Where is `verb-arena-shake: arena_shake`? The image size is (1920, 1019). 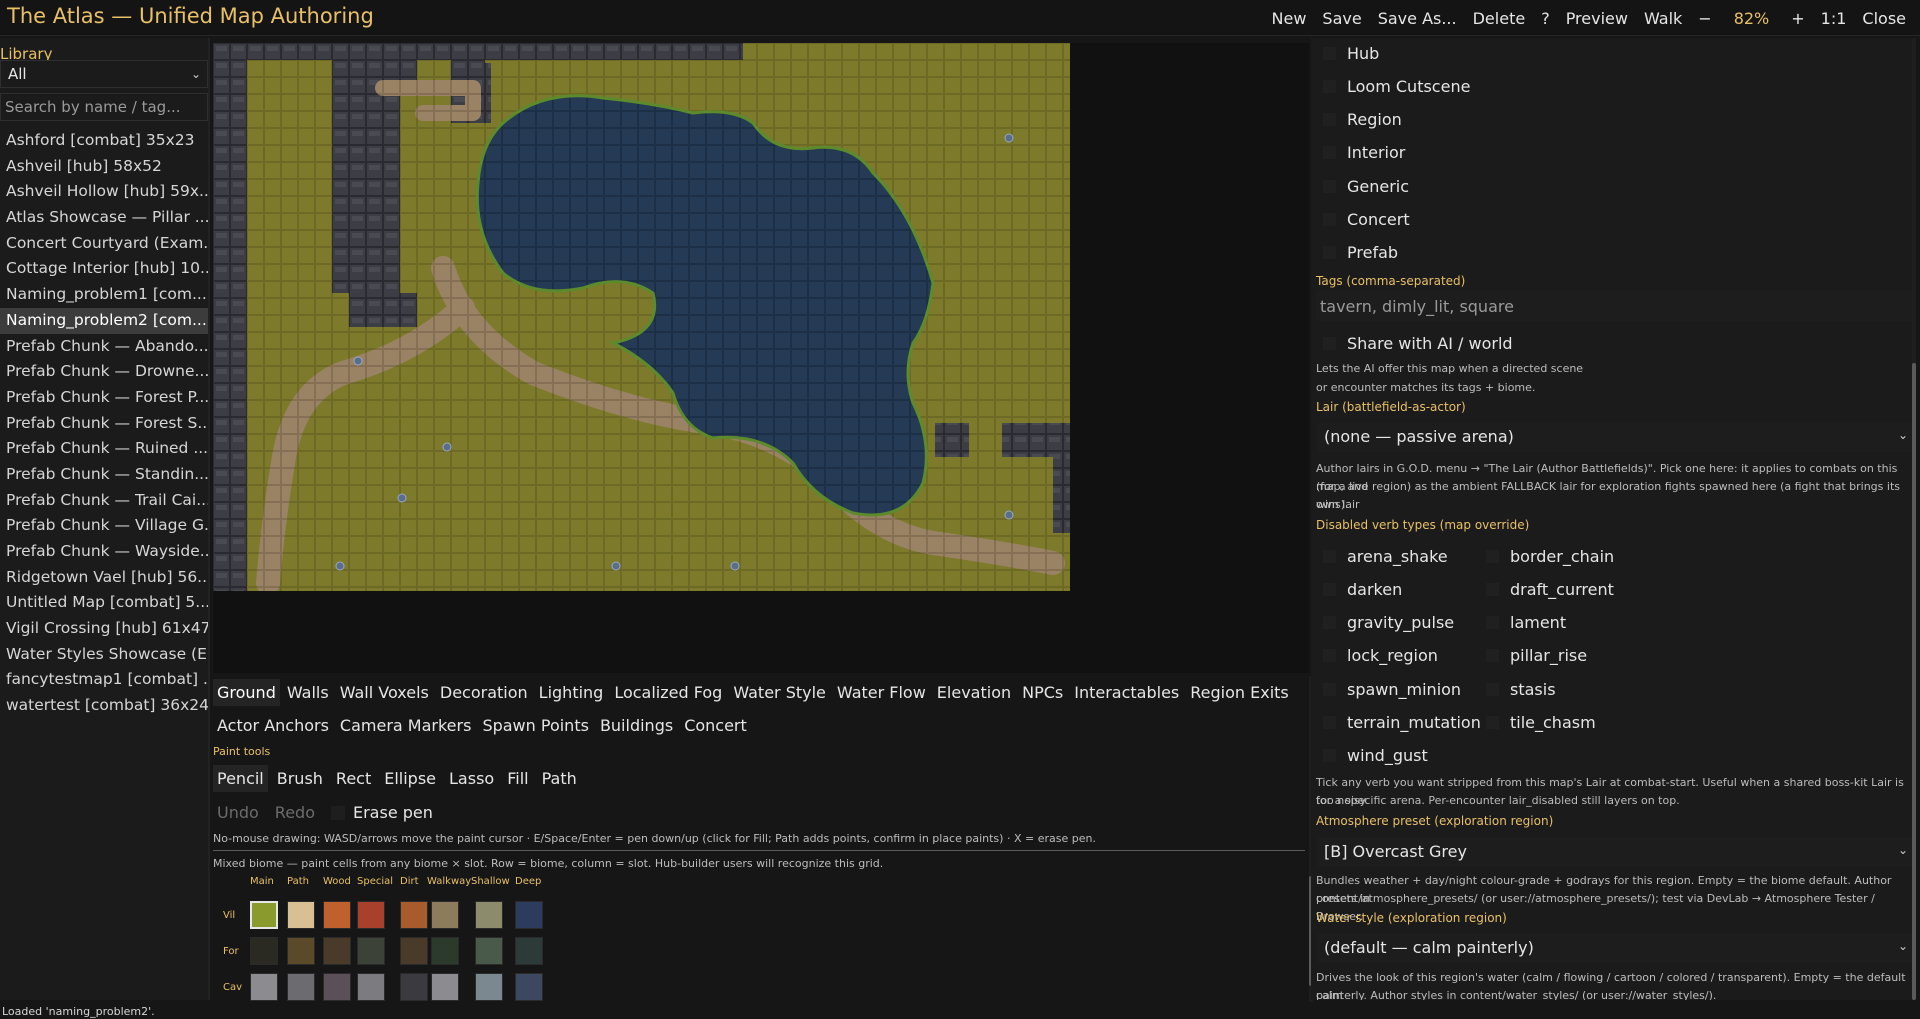
verb-arena-shake: arena_shake is located at coordinates (1385, 556).